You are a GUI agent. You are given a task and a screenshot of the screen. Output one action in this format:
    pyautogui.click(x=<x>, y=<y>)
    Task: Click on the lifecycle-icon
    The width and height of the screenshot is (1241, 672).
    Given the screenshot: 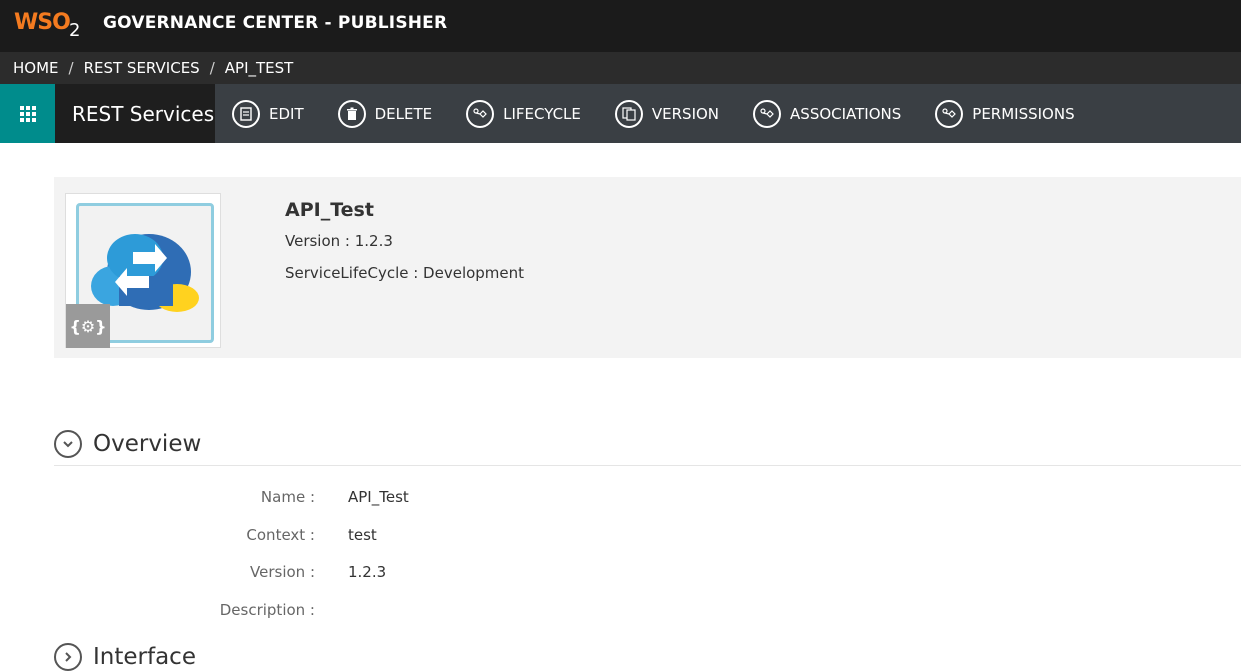 What is the action you would take?
    pyautogui.click(x=480, y=113)
    